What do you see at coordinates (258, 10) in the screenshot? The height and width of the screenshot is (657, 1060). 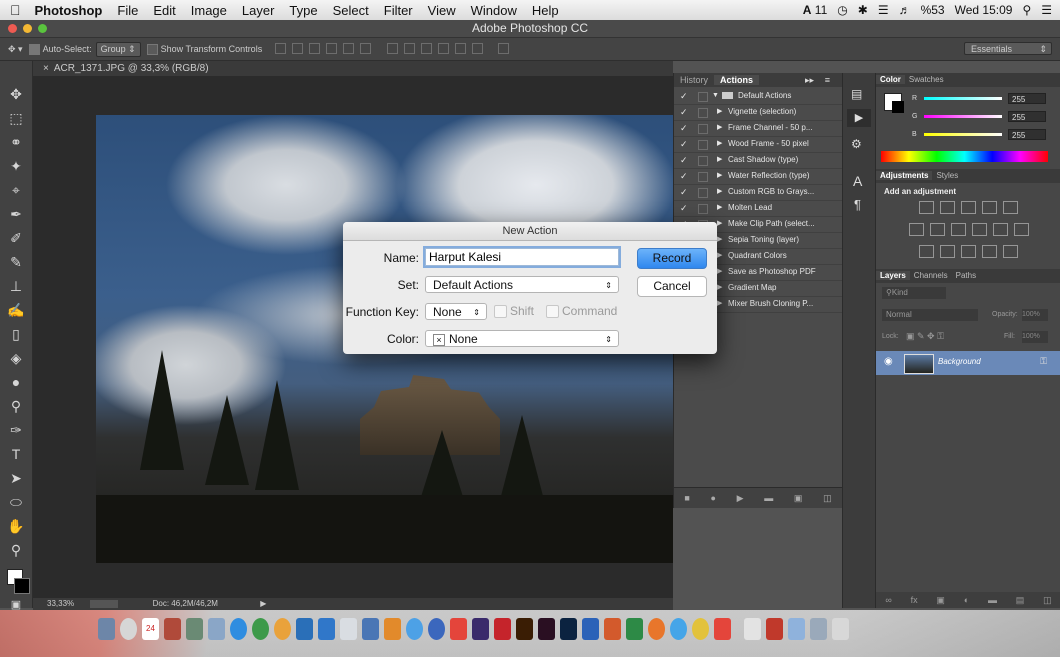 I see `menu-layer: Layer` at bounding box center [258, 10].